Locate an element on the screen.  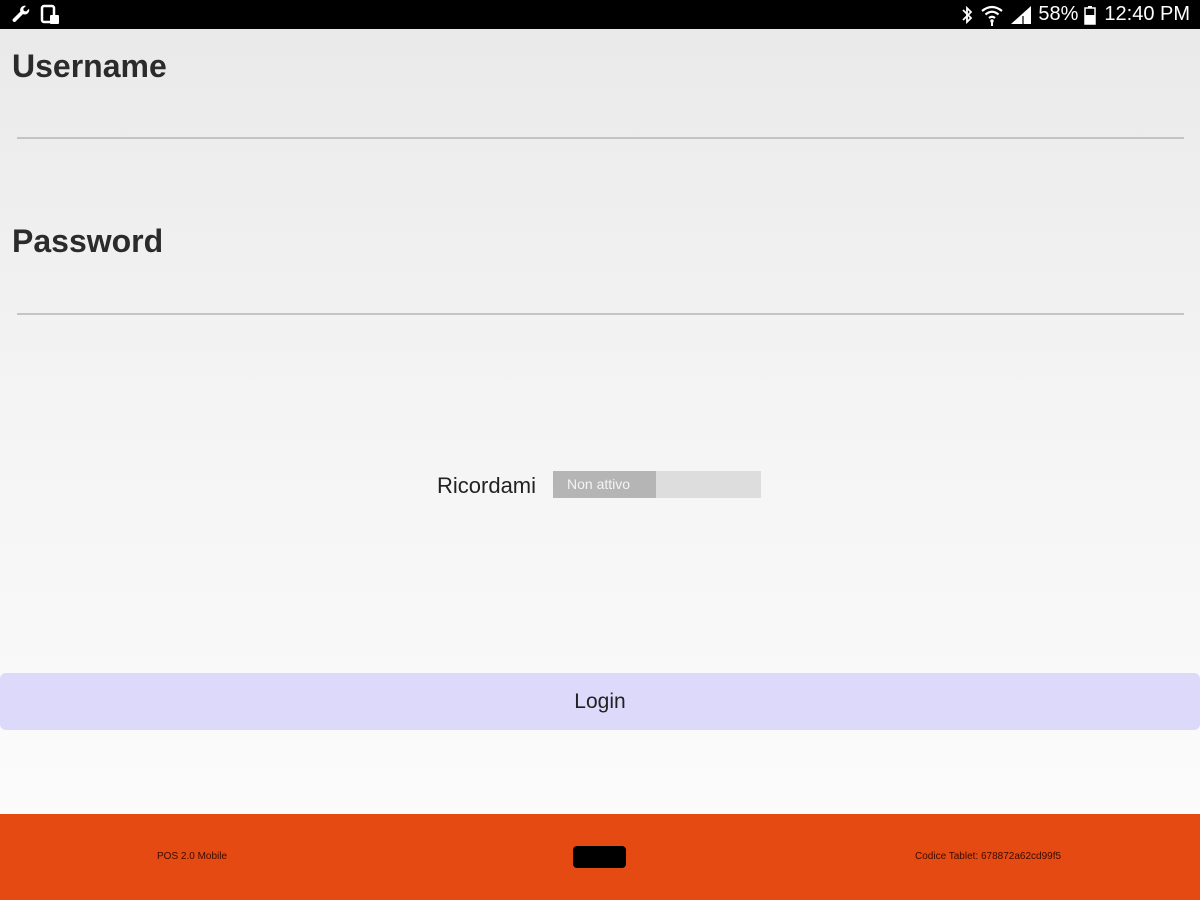
footer-badge is located at coordinates (599, 857).